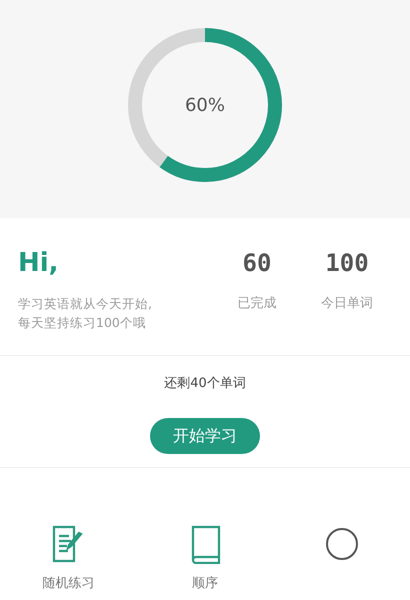 This screenshot has height=600, width=410. What do you see at coordinates (341, 544) in the screenshot?
I see `circle-icon` at bounding box center [341, 544].